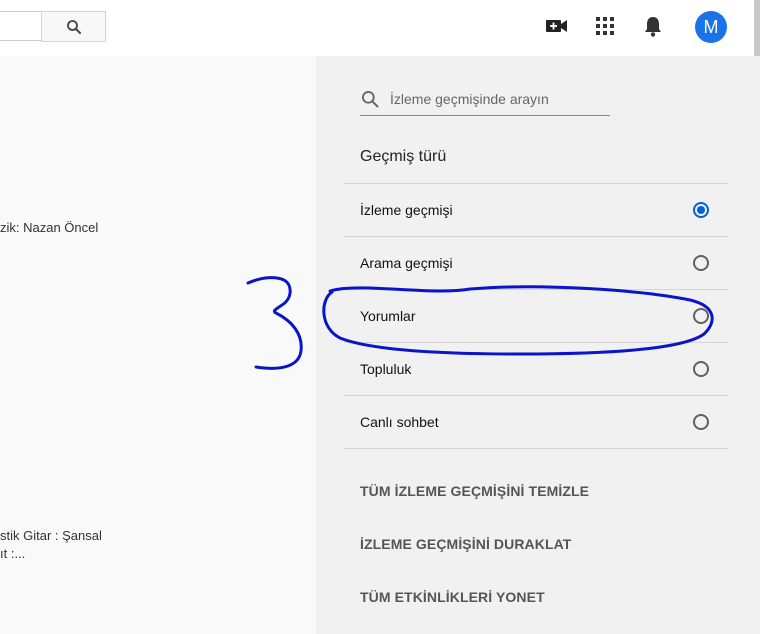 The width and height of the screenshot is (760, 634). What do you see at coordinates (399, 422) in the screenshot?
I see `radio-label: Canlı sohbet` at bounding box center [399, 422].